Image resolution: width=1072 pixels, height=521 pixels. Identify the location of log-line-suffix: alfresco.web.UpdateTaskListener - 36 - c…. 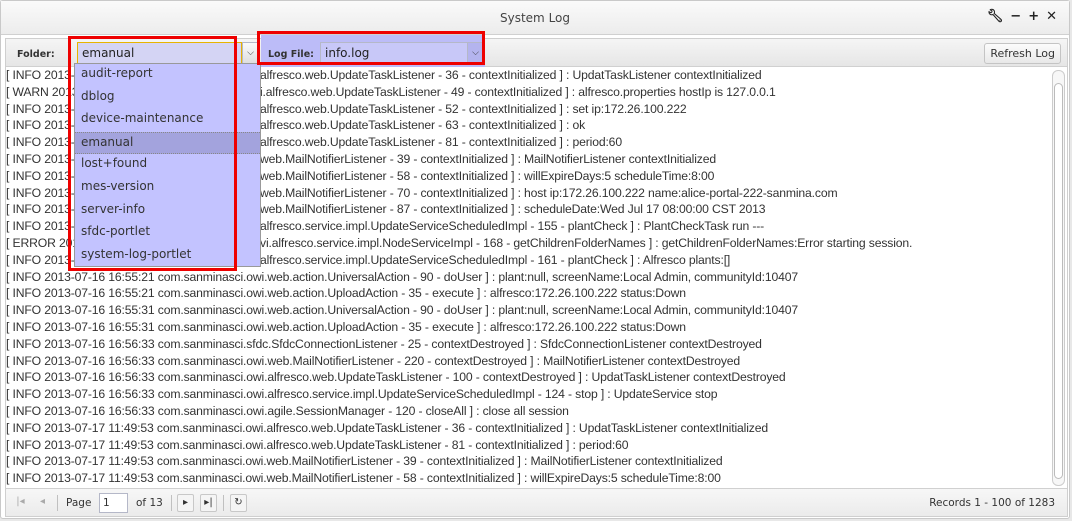
(511, 75).